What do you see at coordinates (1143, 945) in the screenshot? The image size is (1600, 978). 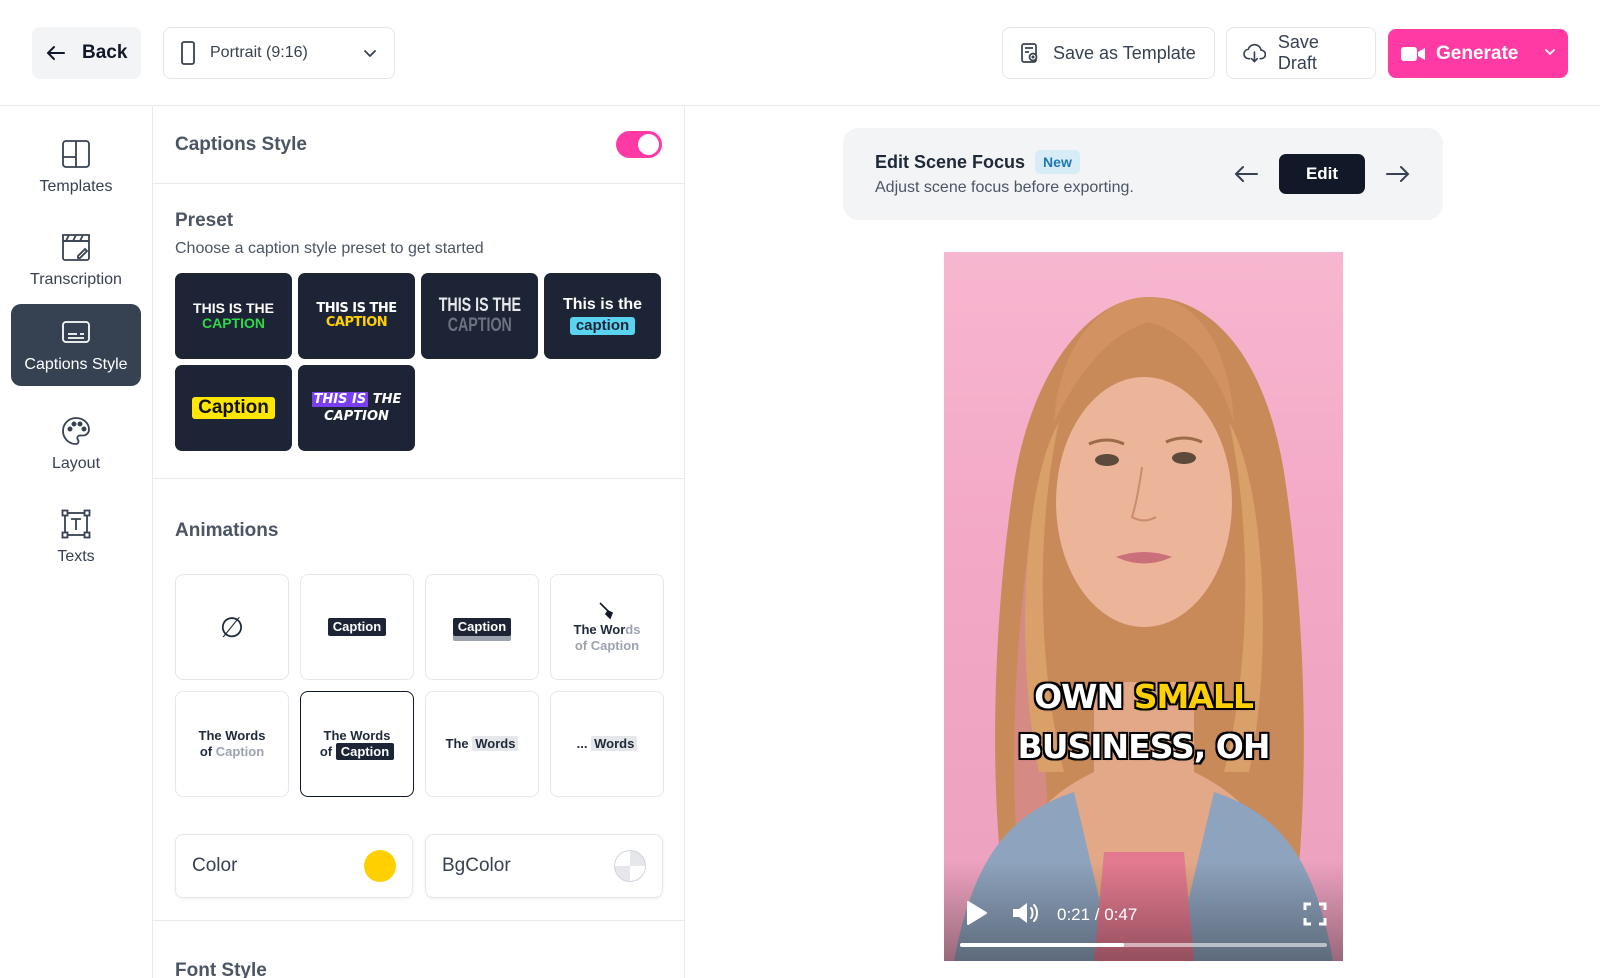 I see `video-progress-bar` at bounding box center [1143, 945].